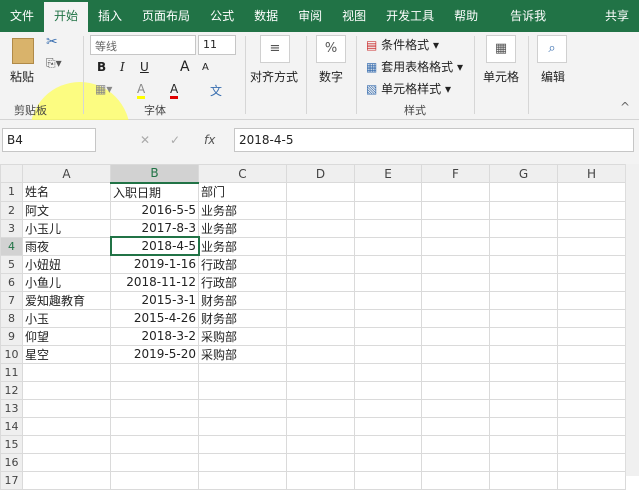 The width and height of the screenshot is (639, 490). What do you see at coordinates (320, 462) in the screenshot?
I see `cell-D16` at bounding box center [320, 462].